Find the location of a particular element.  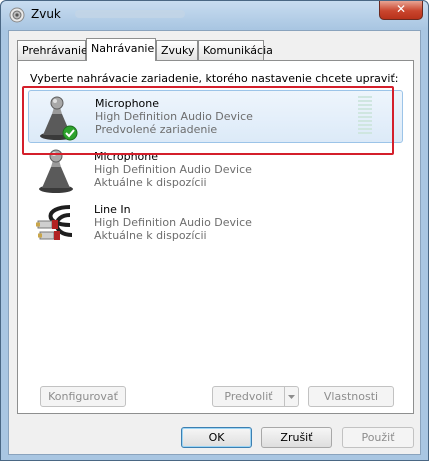

tab-nahravanie: Nahrávanie is located at coordinates (121, 49).